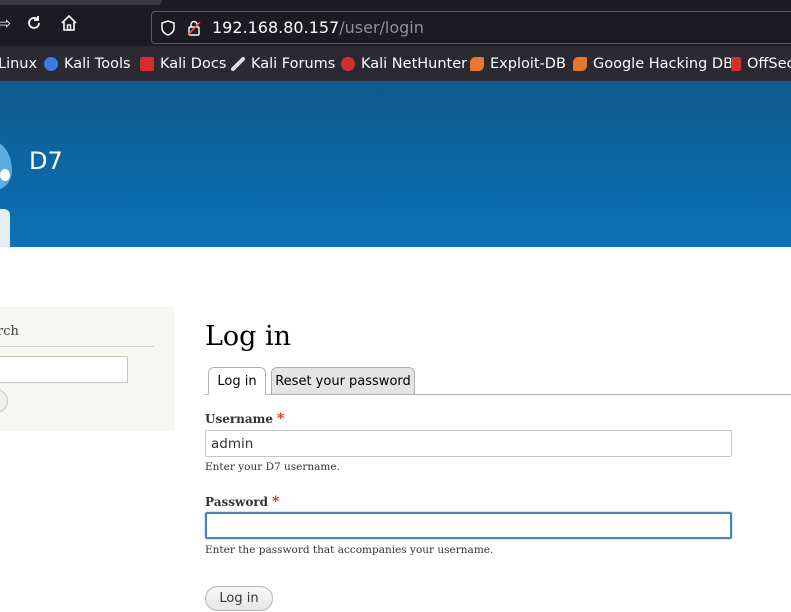  Describe the element at coordinates (528, 64) in the screenshot. I see `bookmark-label: Exploit-DB` at that location.